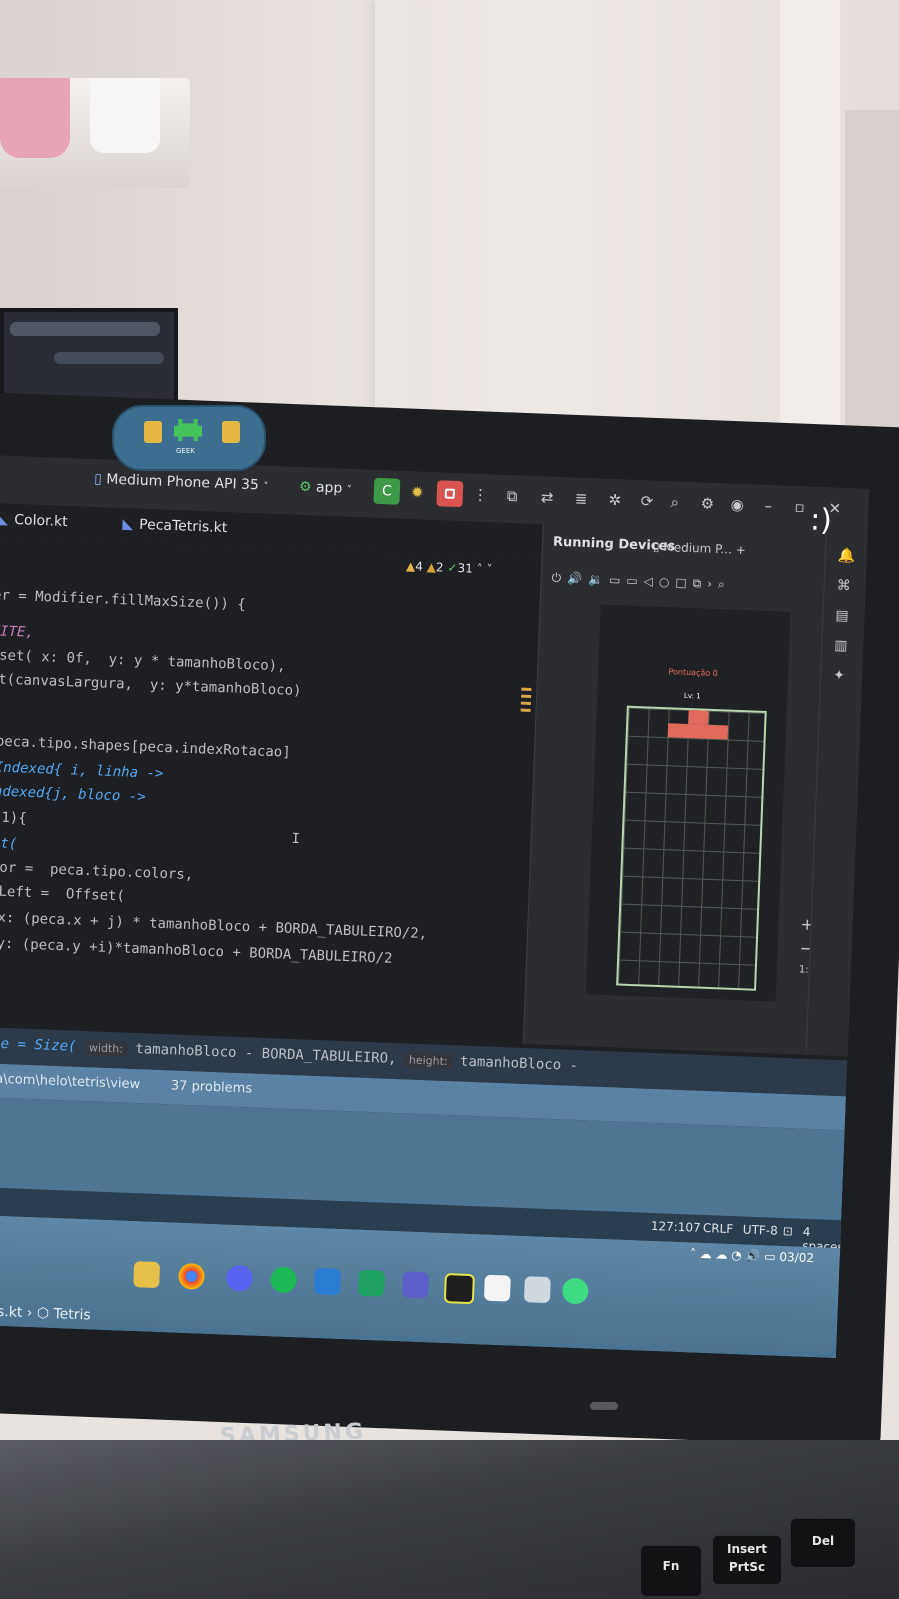  I want to click on readonly-icon: ⊡, so click(788, 1231).